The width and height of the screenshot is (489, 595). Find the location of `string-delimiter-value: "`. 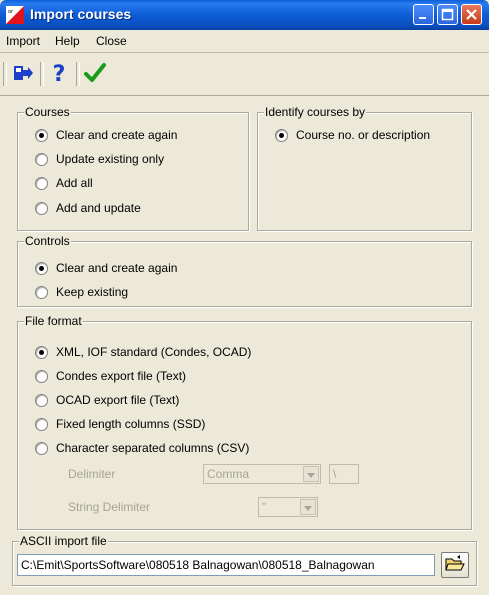

string-delimiter-value: " is located at coordinates (264, 507).